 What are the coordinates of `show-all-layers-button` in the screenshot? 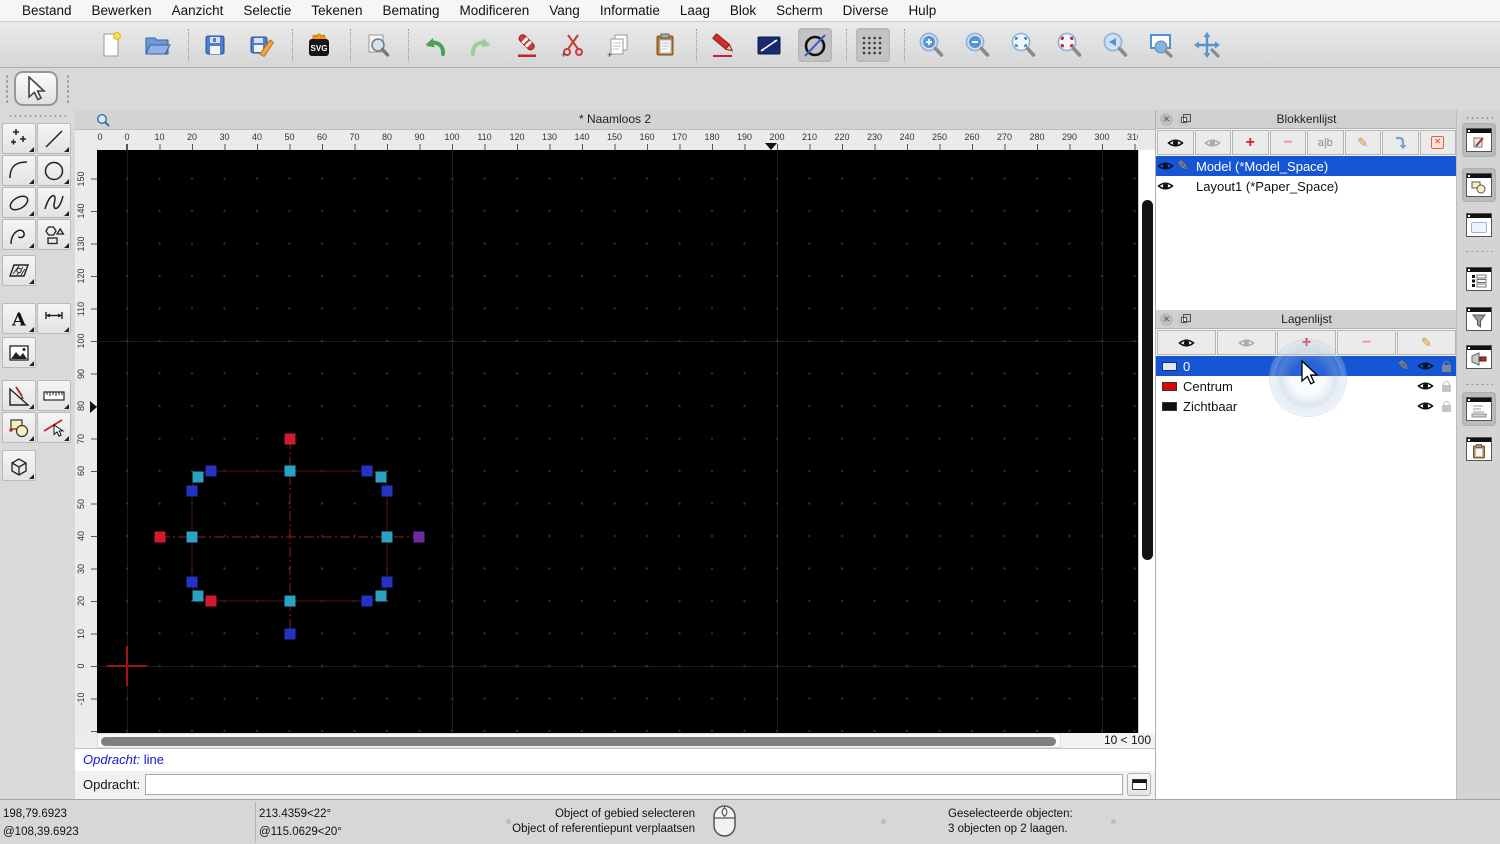 It's located at (1186, 342).